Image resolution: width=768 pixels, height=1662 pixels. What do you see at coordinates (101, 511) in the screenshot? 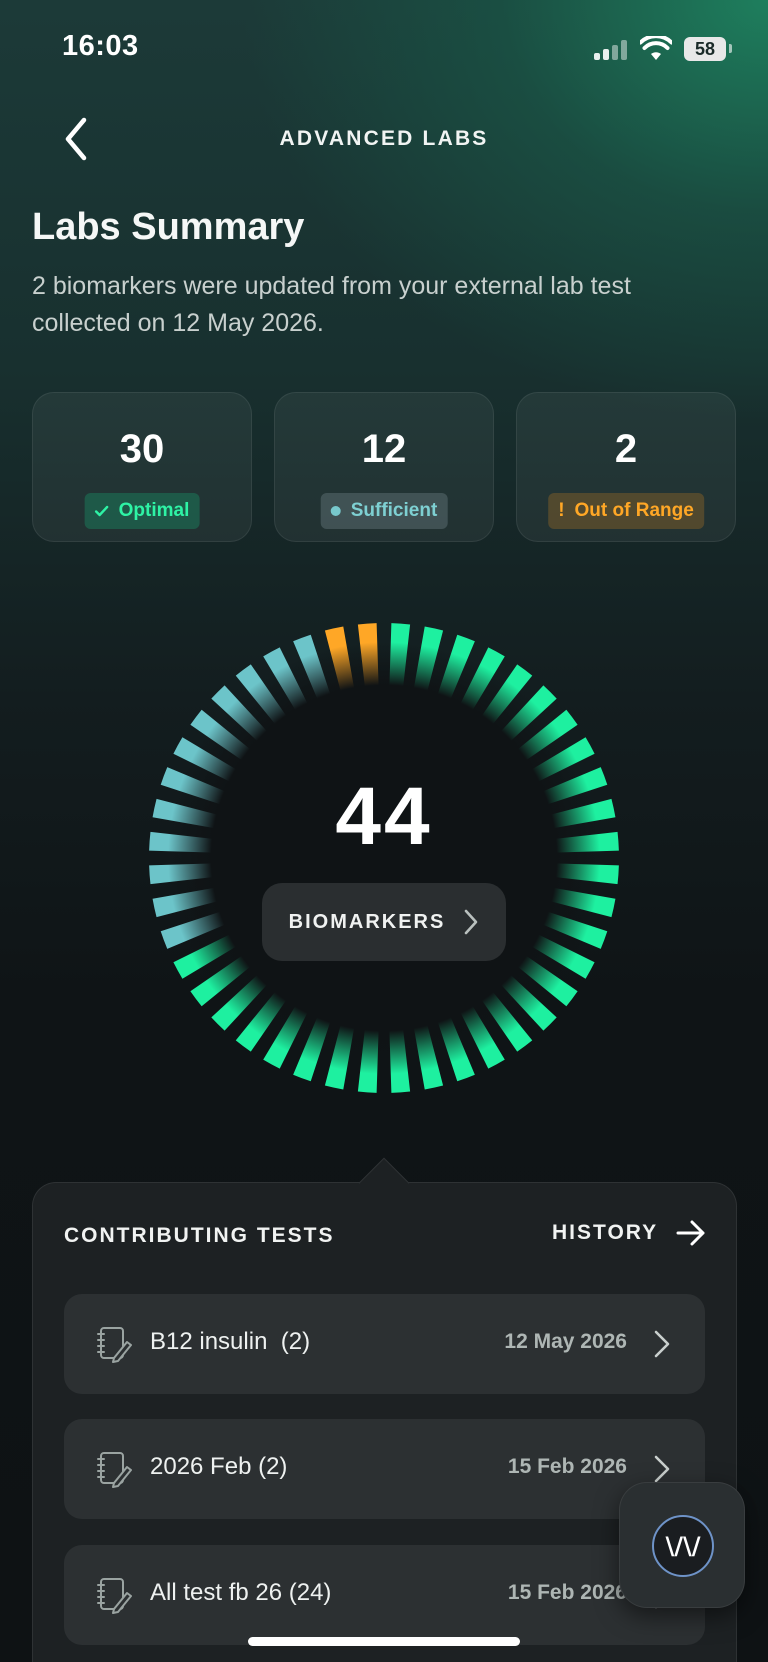
I see `check-icon` at bounding box center [101, 511].